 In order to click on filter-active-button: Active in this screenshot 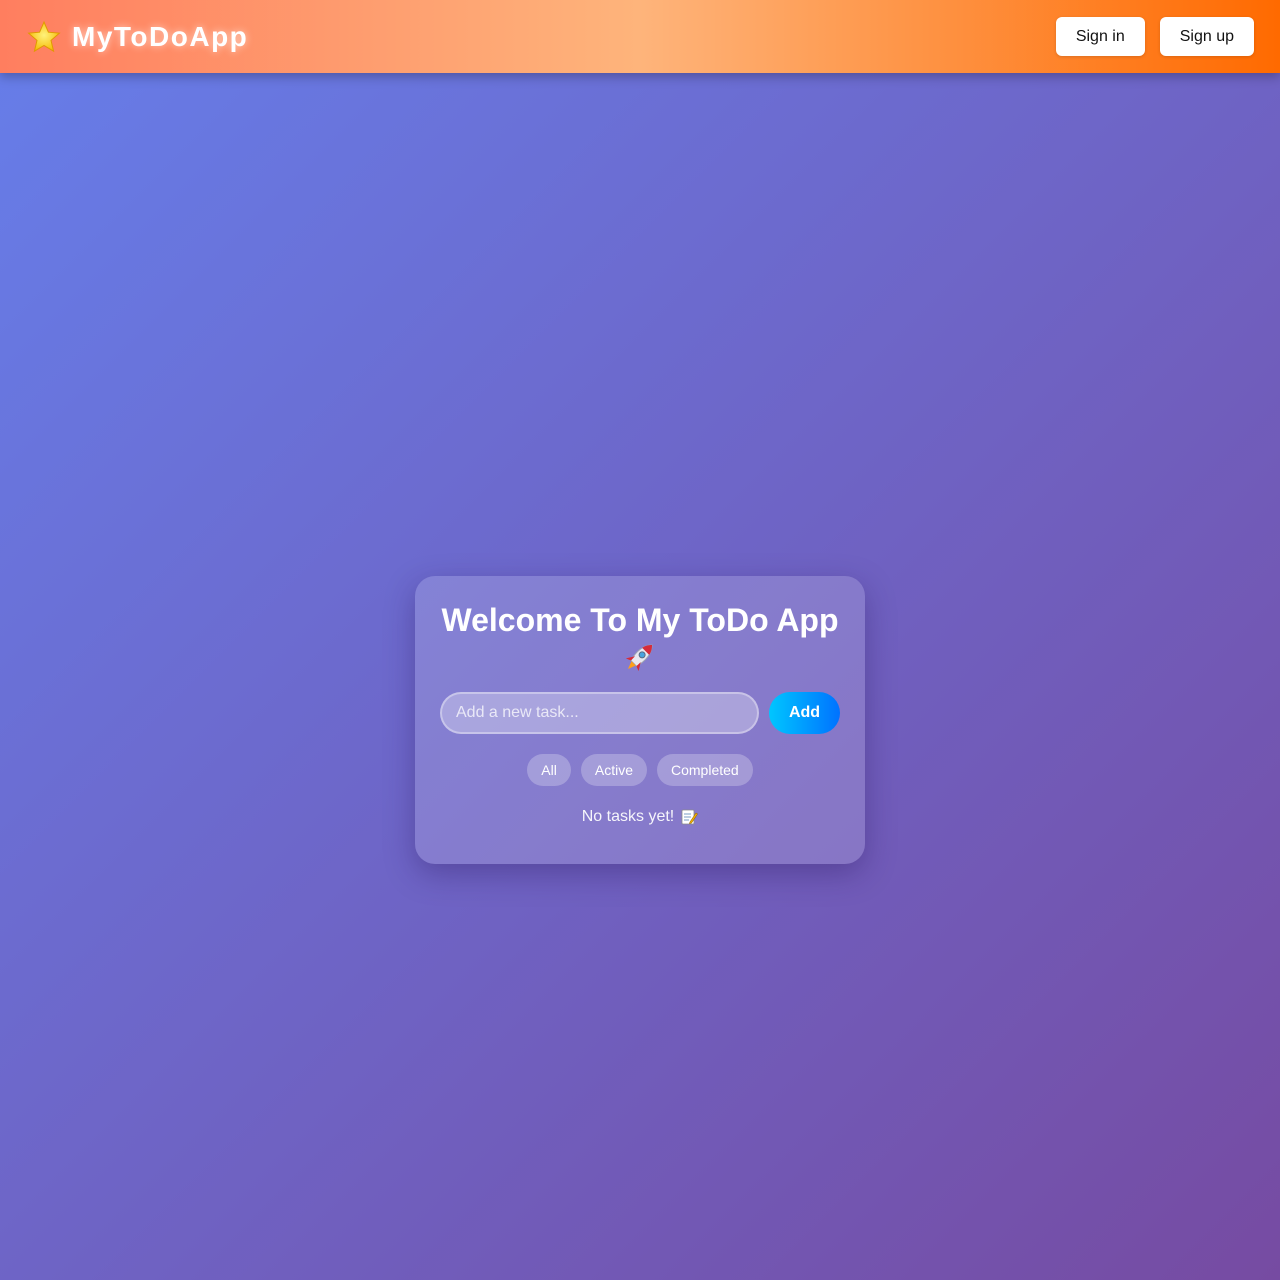, I will do `click(613, 770)`.